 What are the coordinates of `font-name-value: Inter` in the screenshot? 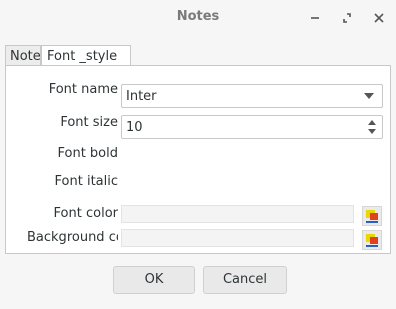 It's located at (141, 96).